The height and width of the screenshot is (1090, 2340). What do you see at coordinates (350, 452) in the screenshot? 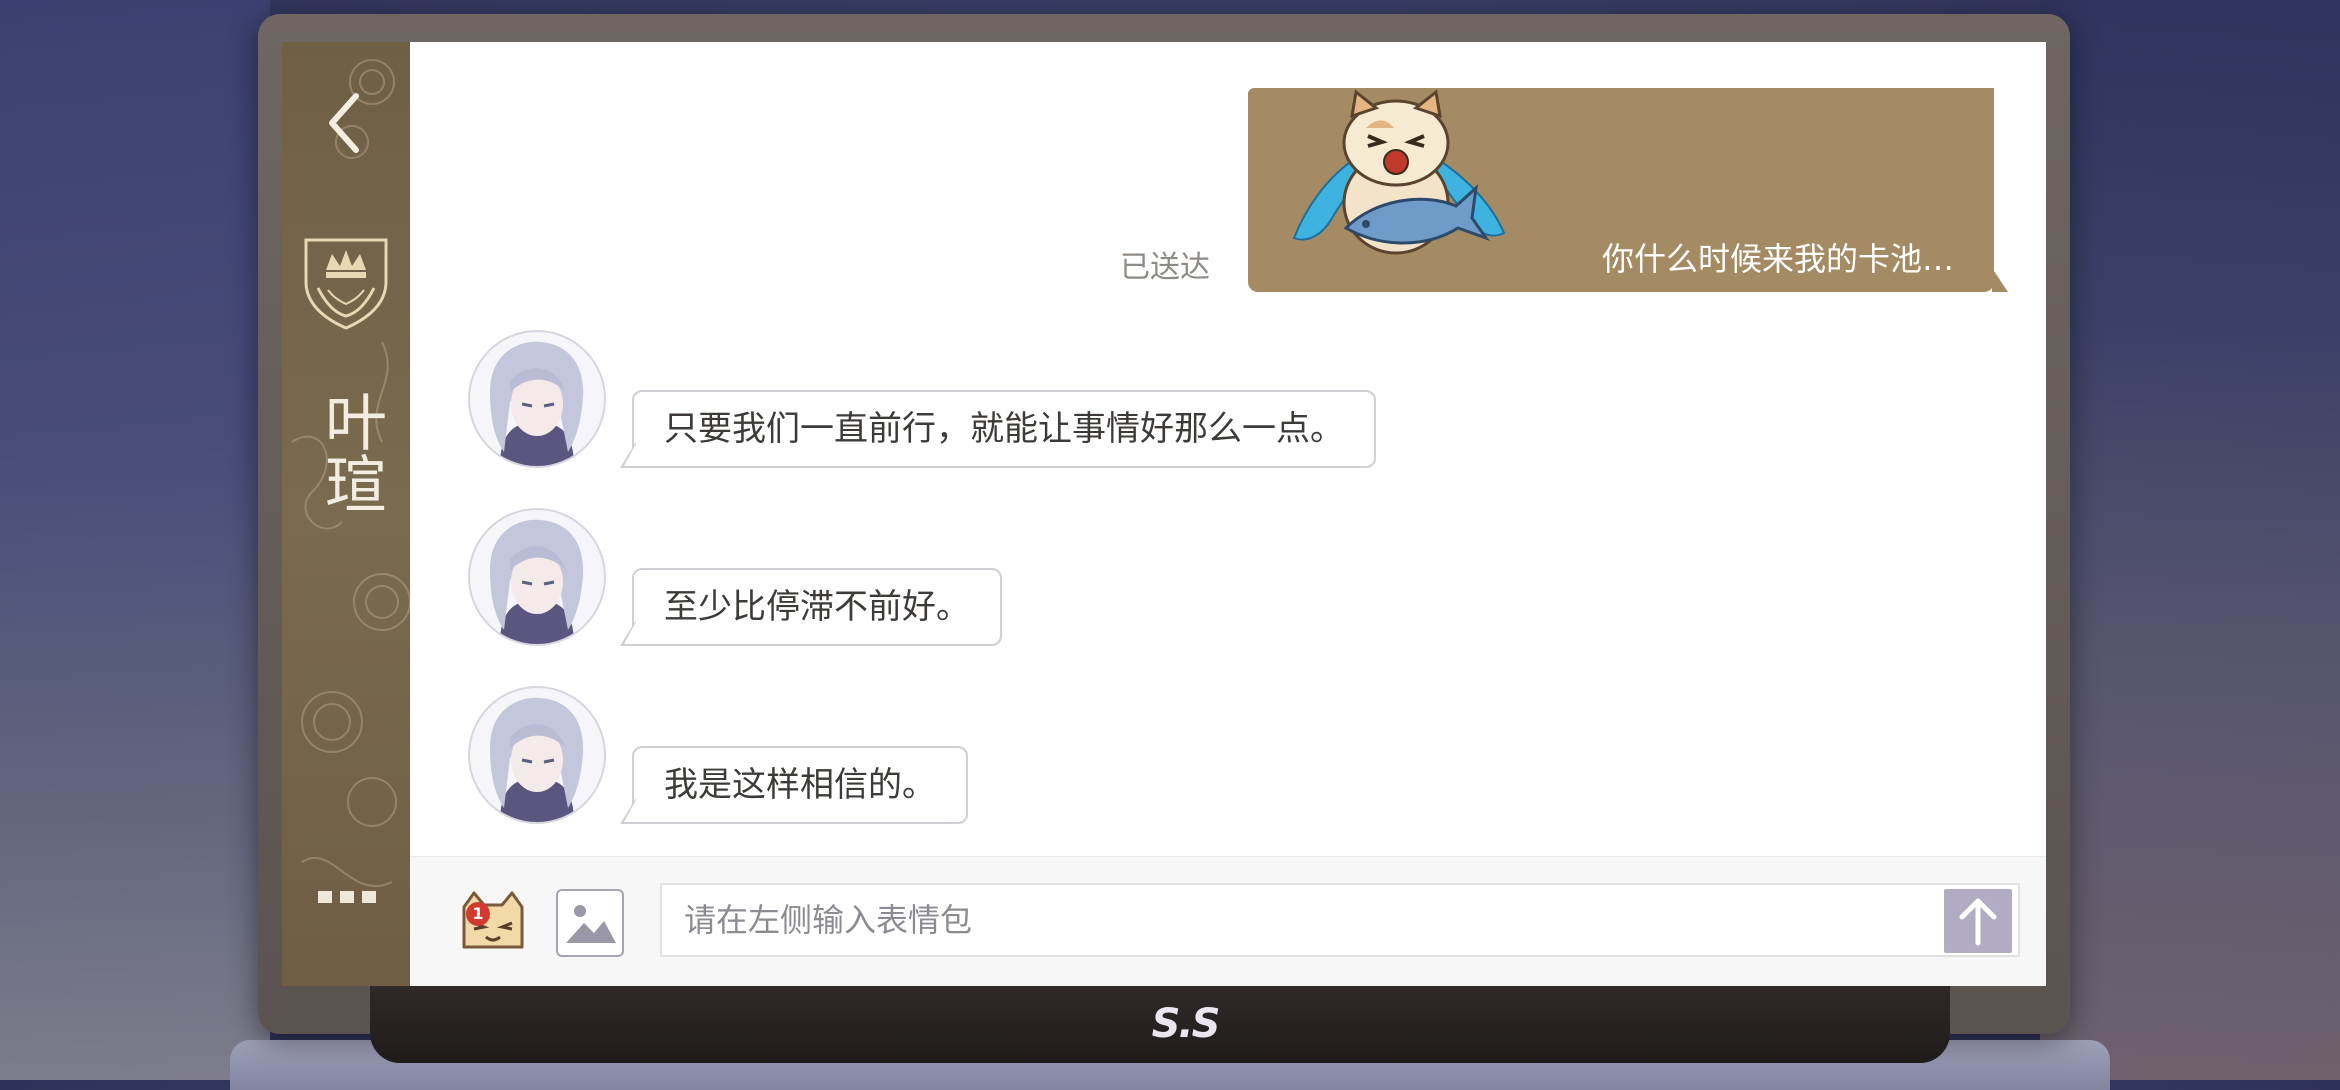
I see `contact-name: 叶瑄` at bounding box center [350, 452].